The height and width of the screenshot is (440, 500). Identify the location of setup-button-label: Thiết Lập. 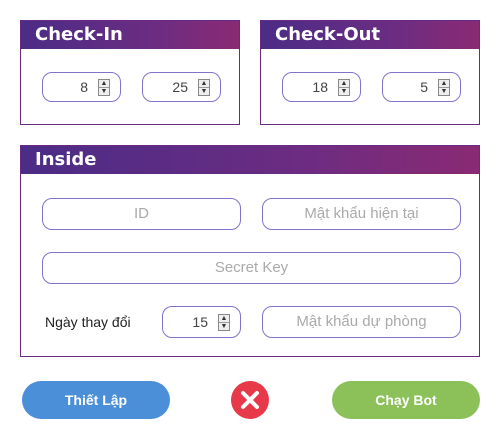
(96, 400).